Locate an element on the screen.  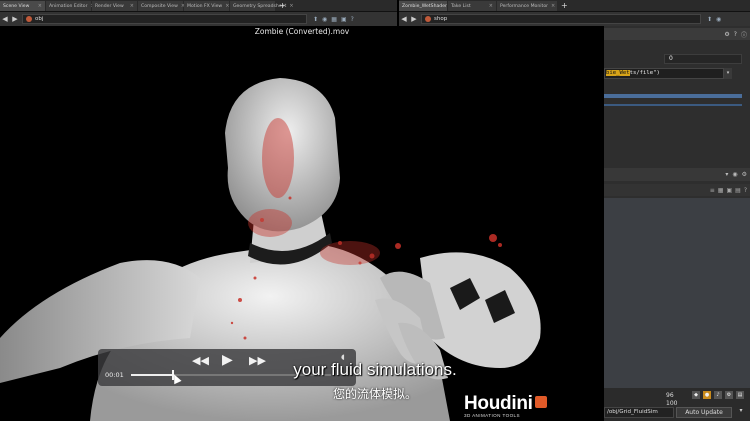
selection-bar-secondary is located at coordinates (673, 105).